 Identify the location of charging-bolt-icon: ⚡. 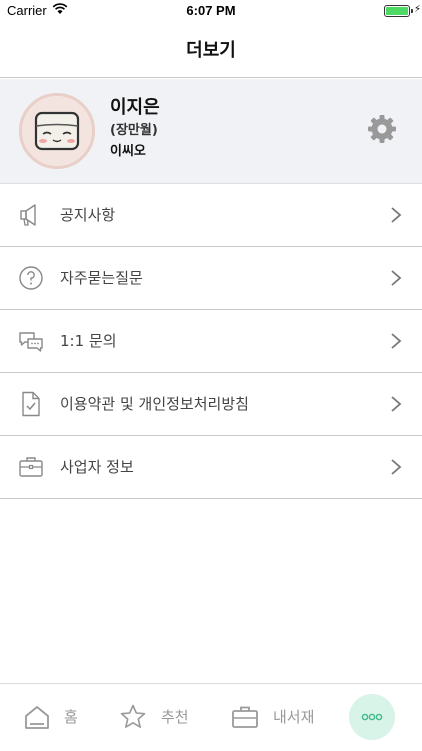
(417, 9).